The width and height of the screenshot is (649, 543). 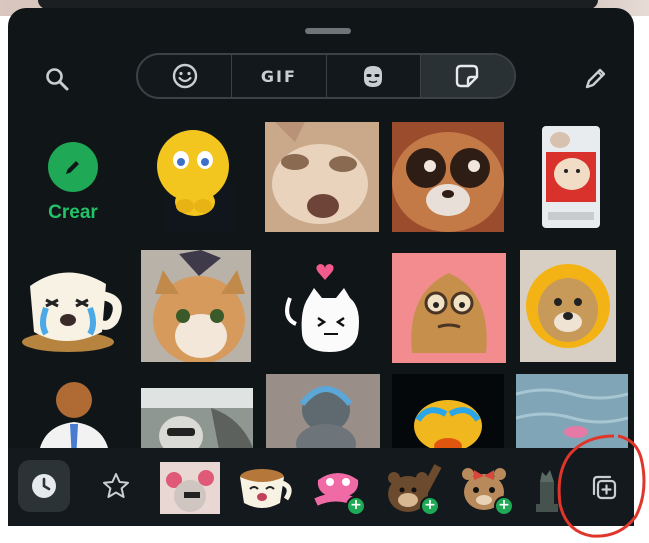 I want to click on sticker-white-cat-heart-image, so click(x=322, y=308).